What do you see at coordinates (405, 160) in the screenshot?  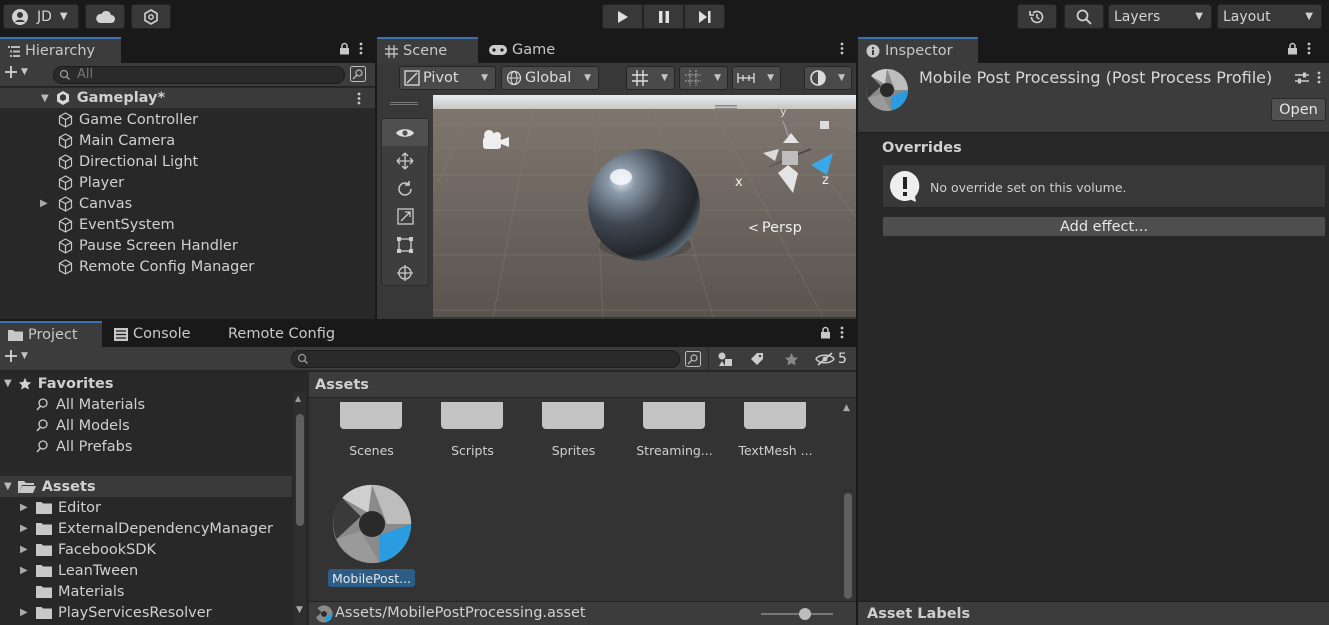 I see `move-tool-button` at bounding box center [405, 160].